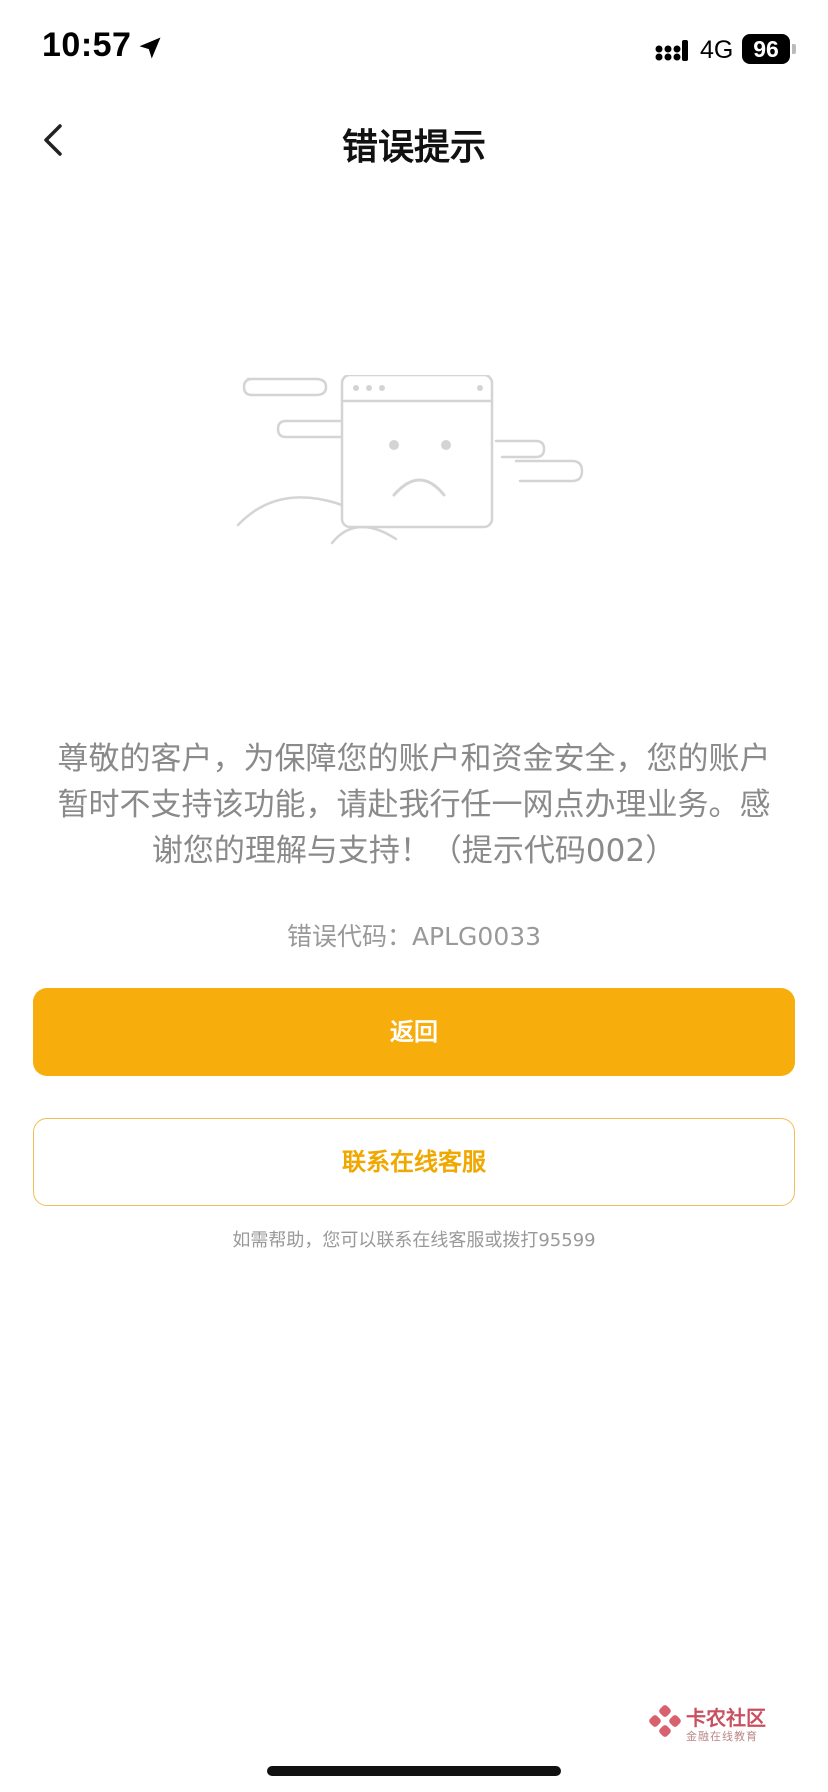 This screenshot has height=1792, width=828. What do you see at coordinates (766, 49) in the screenshot?
I see `battery-icon: 96` at bounding box center [766, 49].